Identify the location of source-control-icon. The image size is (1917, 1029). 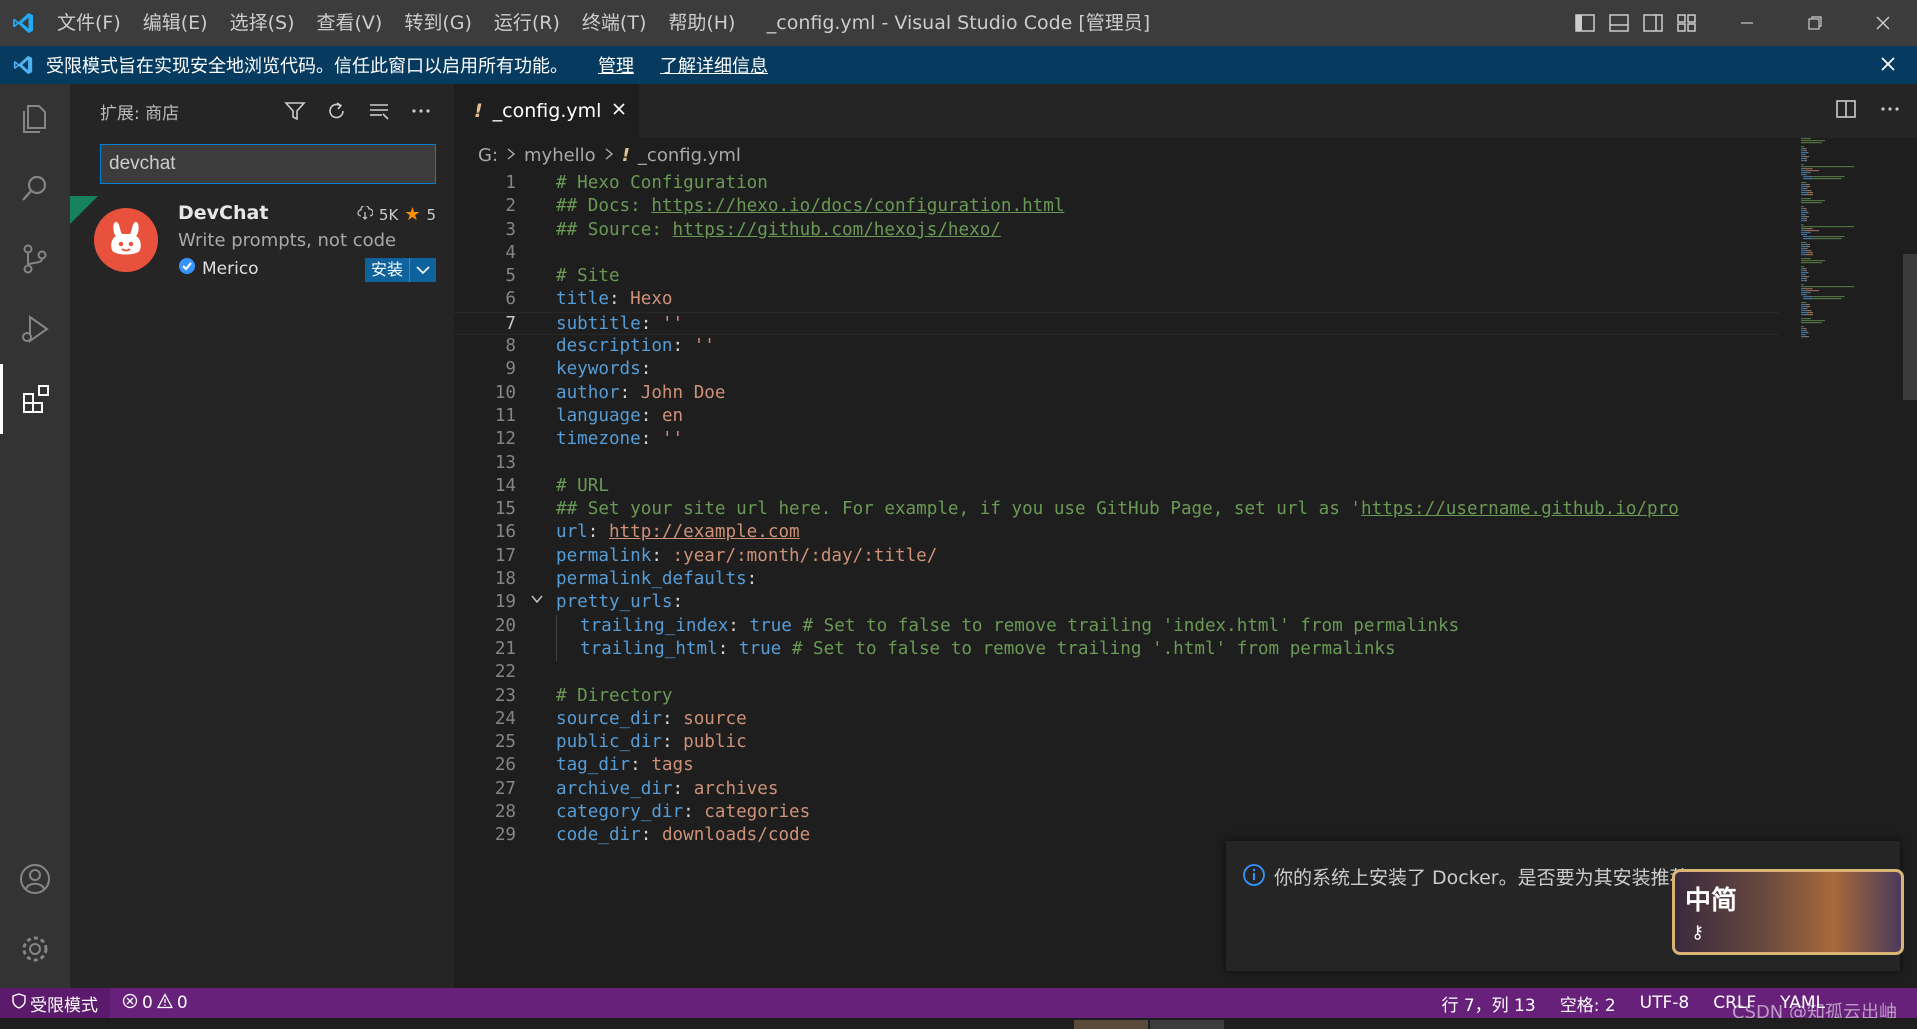
(35, 259).